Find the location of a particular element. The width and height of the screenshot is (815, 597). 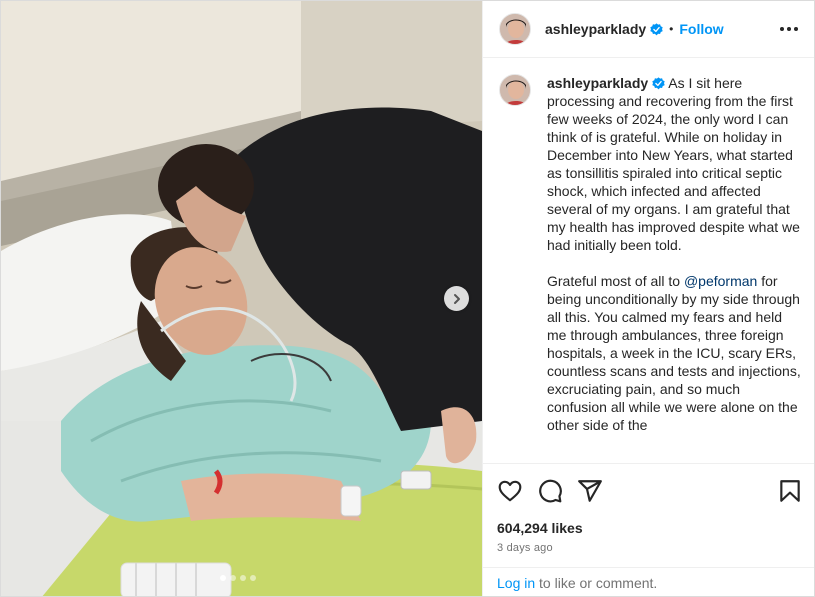

heart-icon is located at coordinates (510, 491).